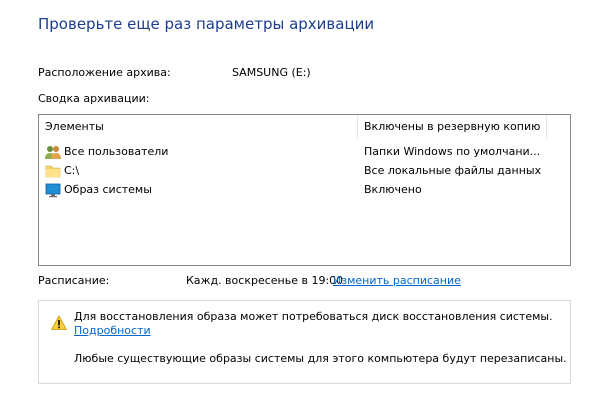 This screenshot has width=610, height=400. I want to click on list-item: Образ системы Включено, so click(304, 190).